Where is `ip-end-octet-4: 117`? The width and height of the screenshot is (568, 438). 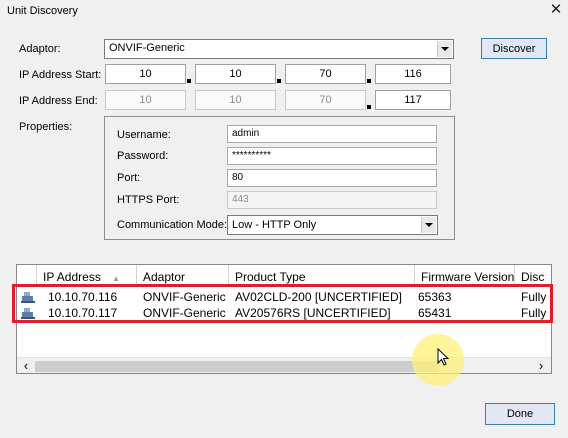
ip-end-octet-4: 117 is located at coordinates (413, 100).